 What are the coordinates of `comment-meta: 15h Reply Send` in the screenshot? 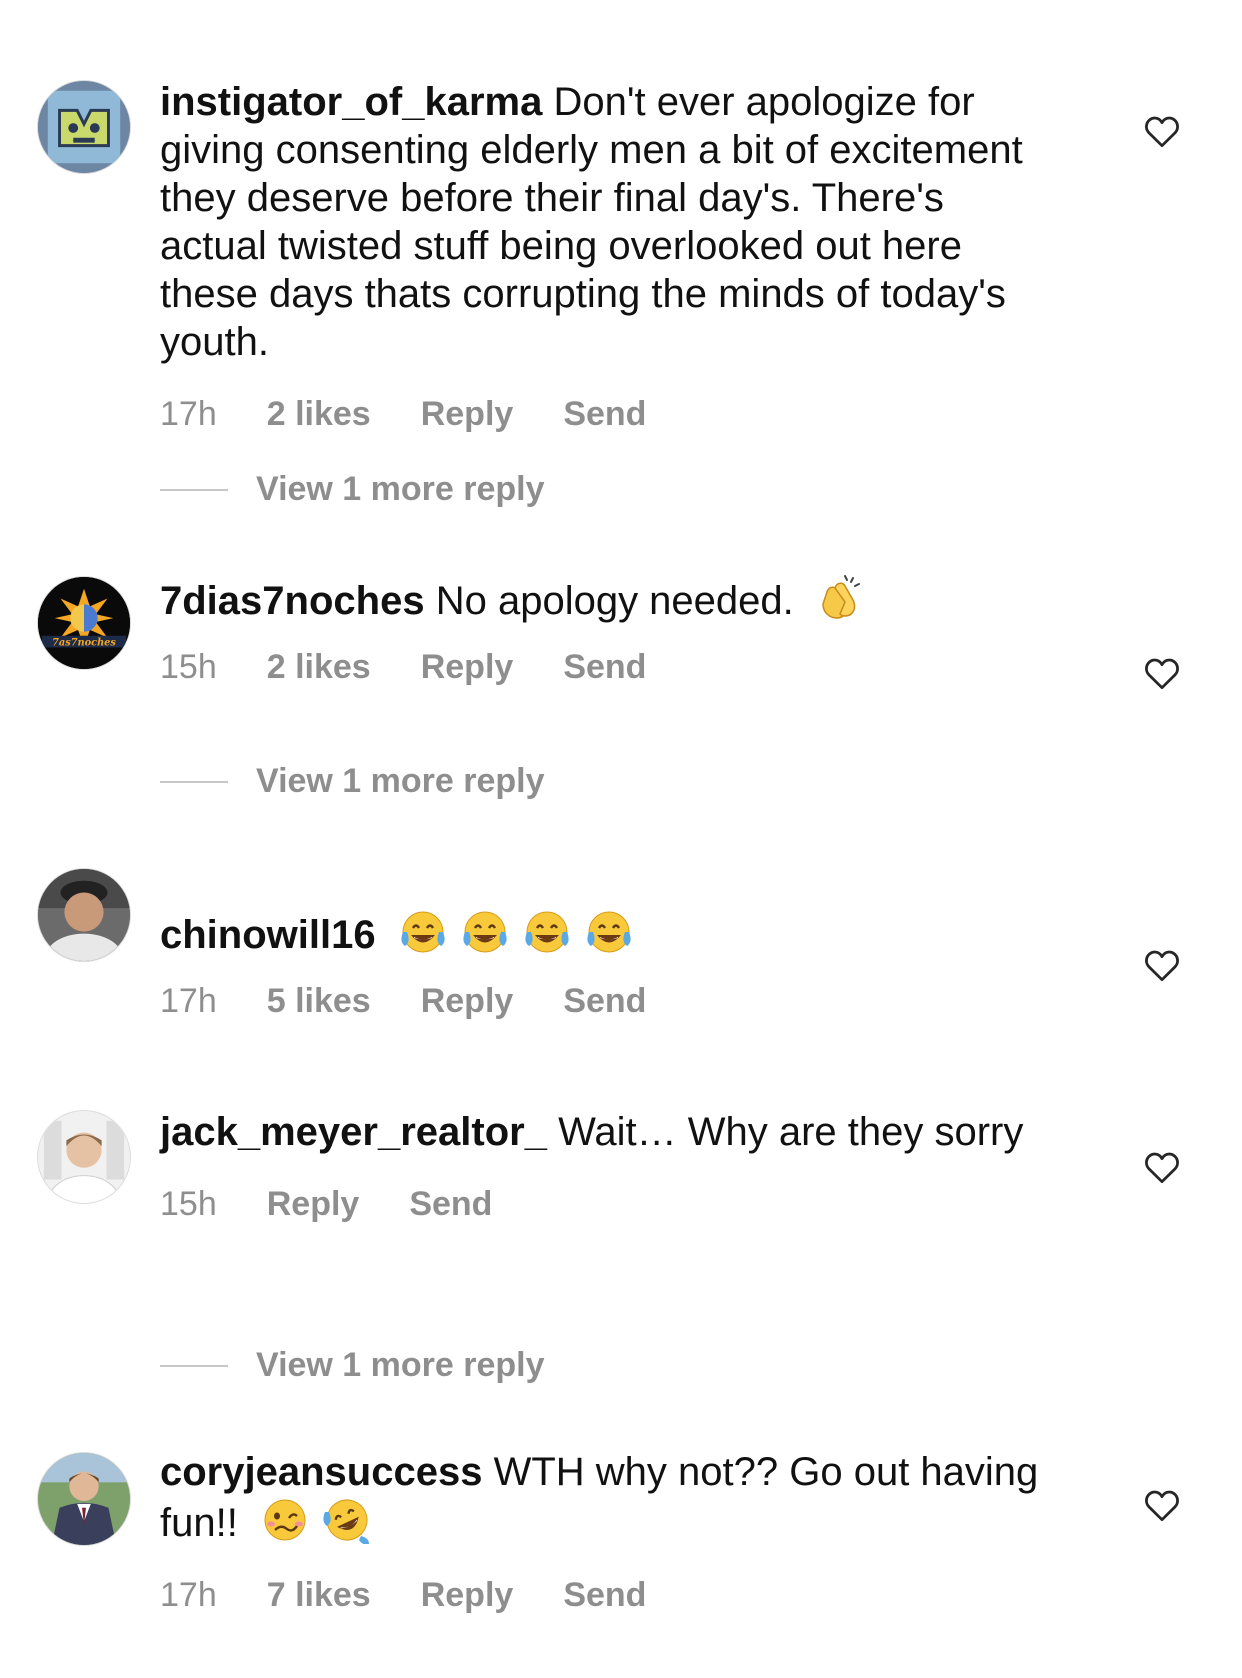 It's located at (610, 1204).